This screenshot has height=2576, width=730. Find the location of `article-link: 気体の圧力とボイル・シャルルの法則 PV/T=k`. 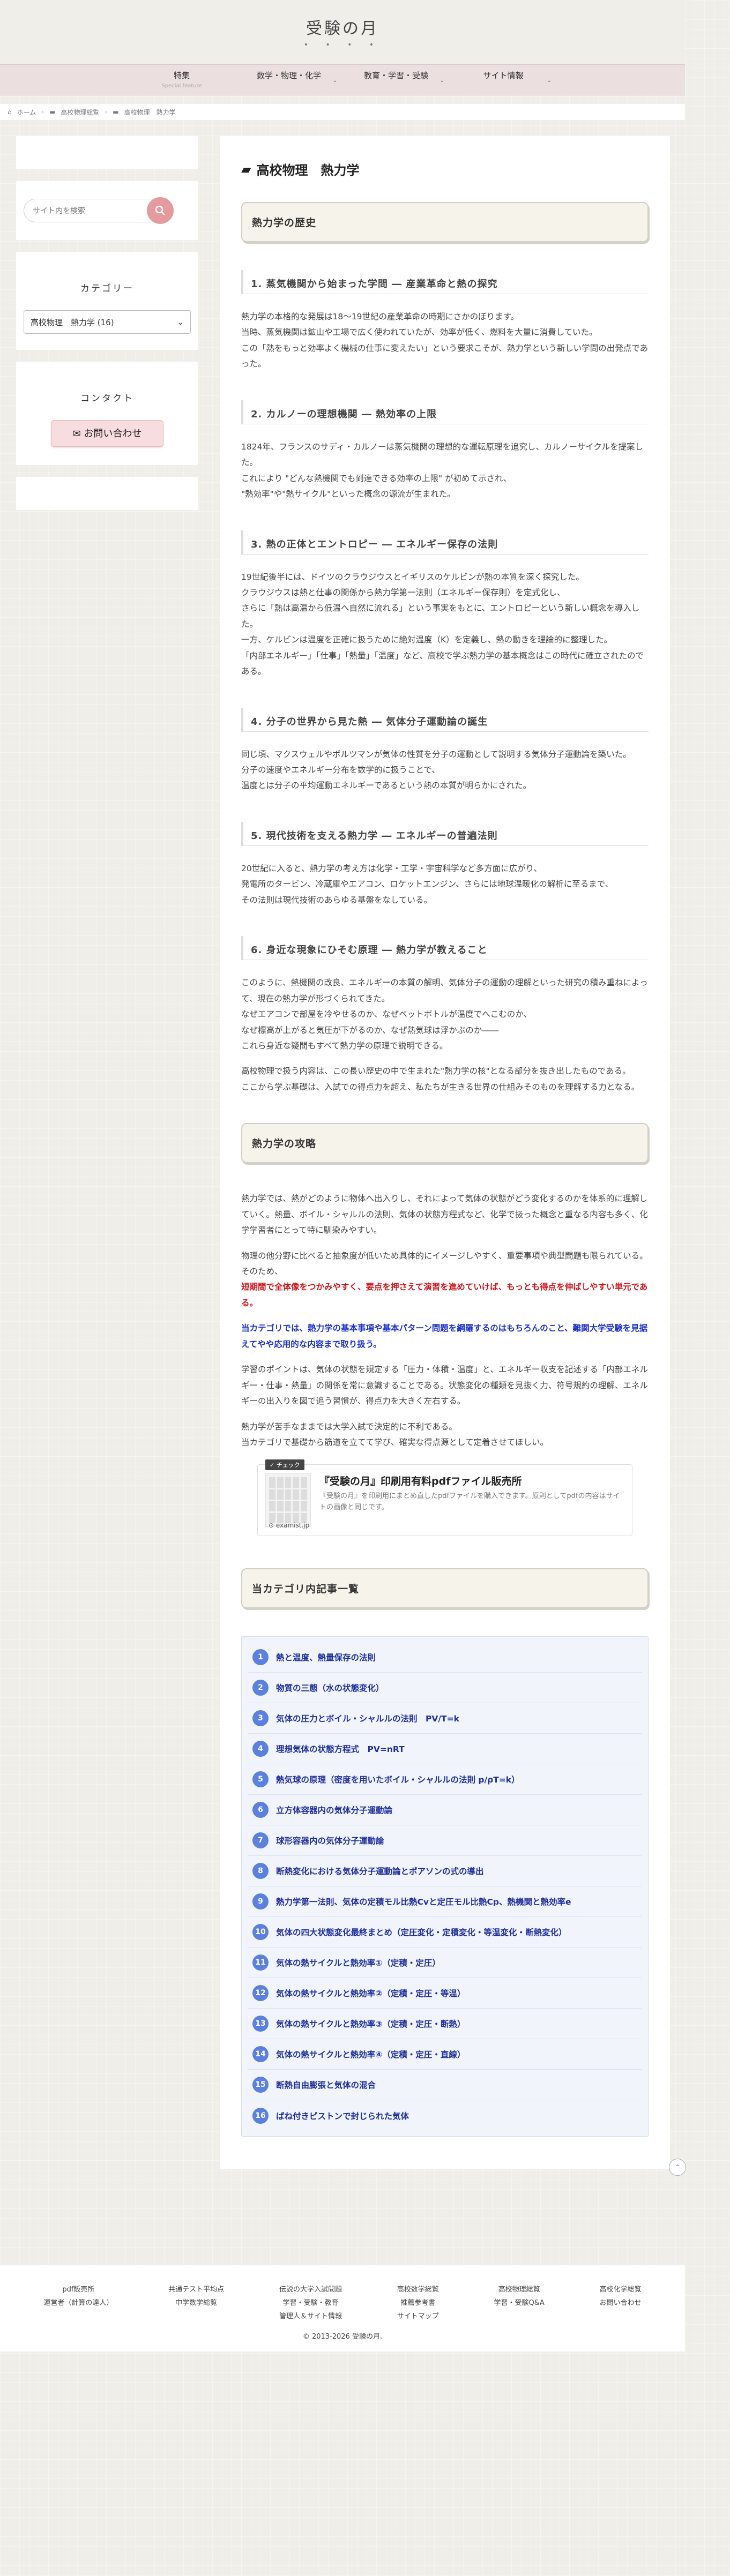

article-link: 気体の圧力とボイル・シャルルの法則 PV/T=k is located at coordinates (367, 1719).